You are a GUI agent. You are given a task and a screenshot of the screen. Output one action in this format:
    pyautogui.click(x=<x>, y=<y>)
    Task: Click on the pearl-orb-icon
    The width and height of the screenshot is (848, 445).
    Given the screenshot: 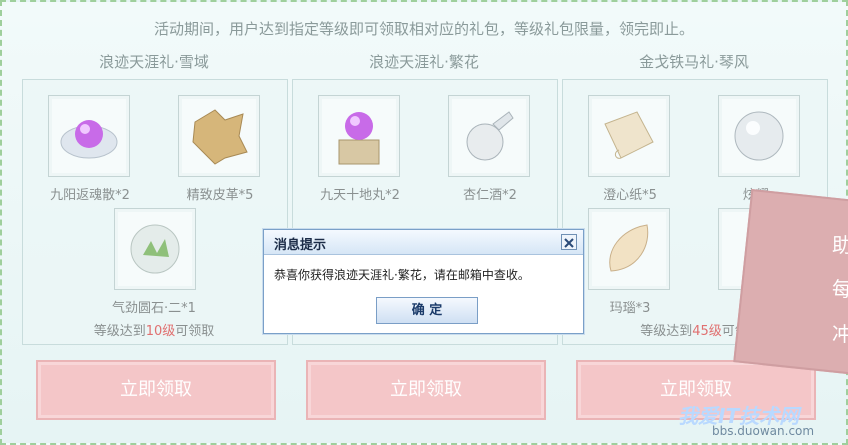 What is the action you would take?
    pyautogui.click(x=89, y=139)
    